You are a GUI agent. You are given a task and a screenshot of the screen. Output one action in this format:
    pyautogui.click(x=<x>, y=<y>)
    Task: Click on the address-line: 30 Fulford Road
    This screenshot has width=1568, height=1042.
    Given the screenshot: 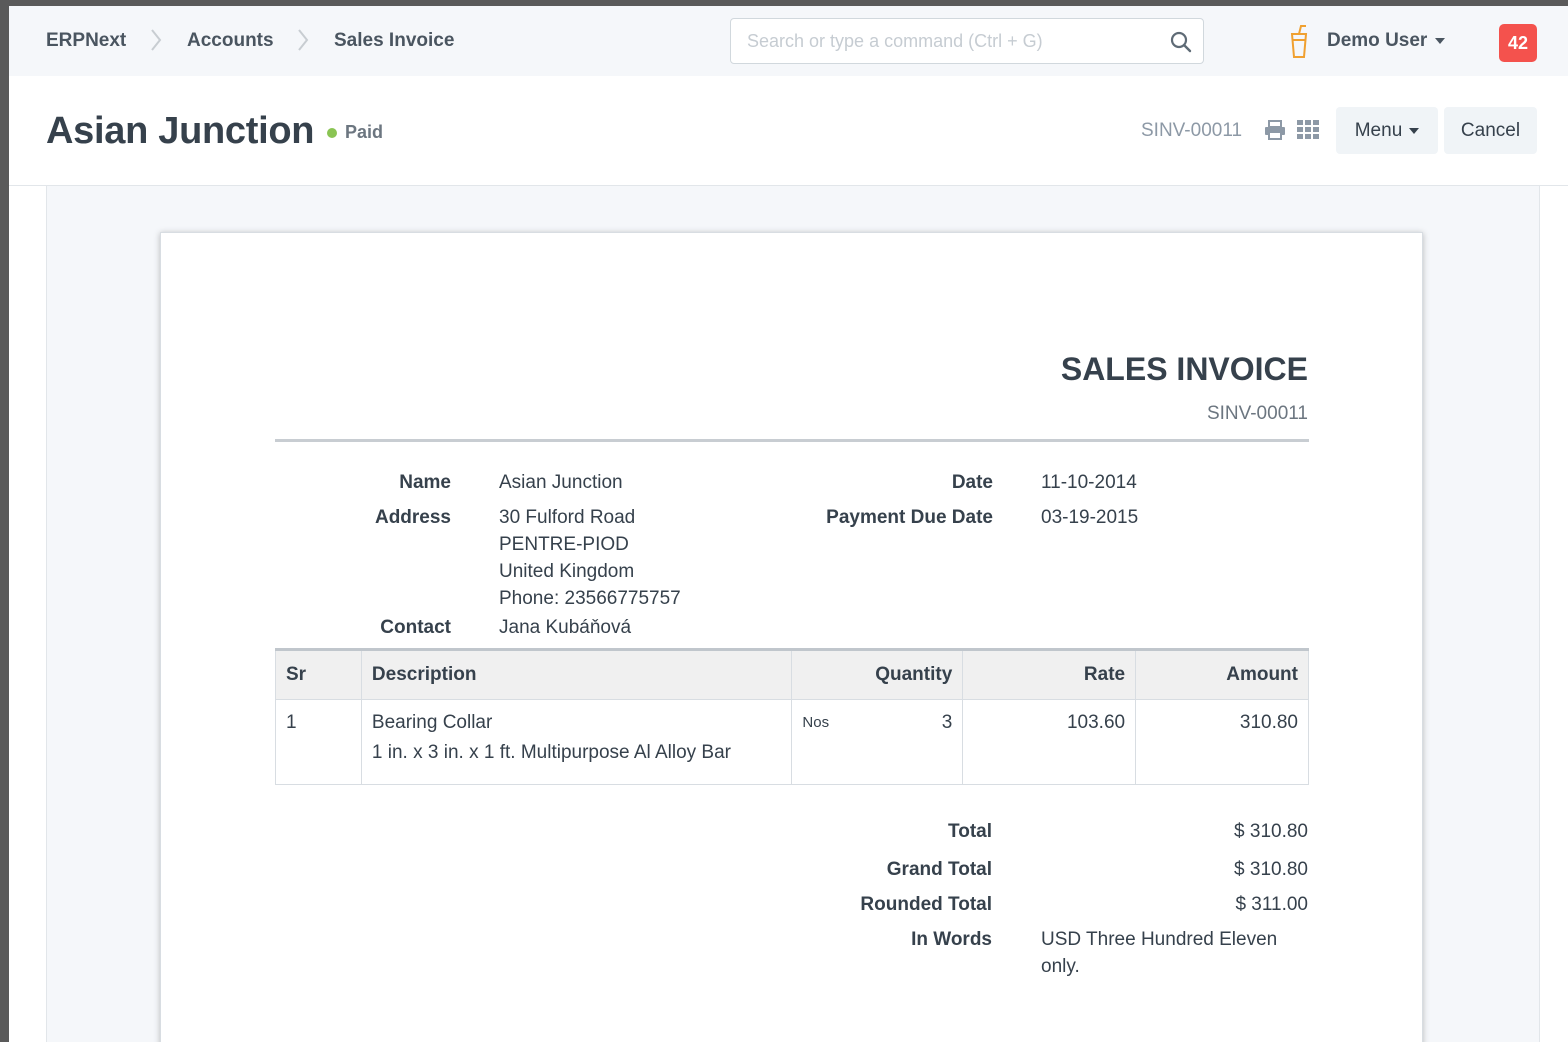 What is the action you would take?
    pyautogui.click(x=567, y=517)
    